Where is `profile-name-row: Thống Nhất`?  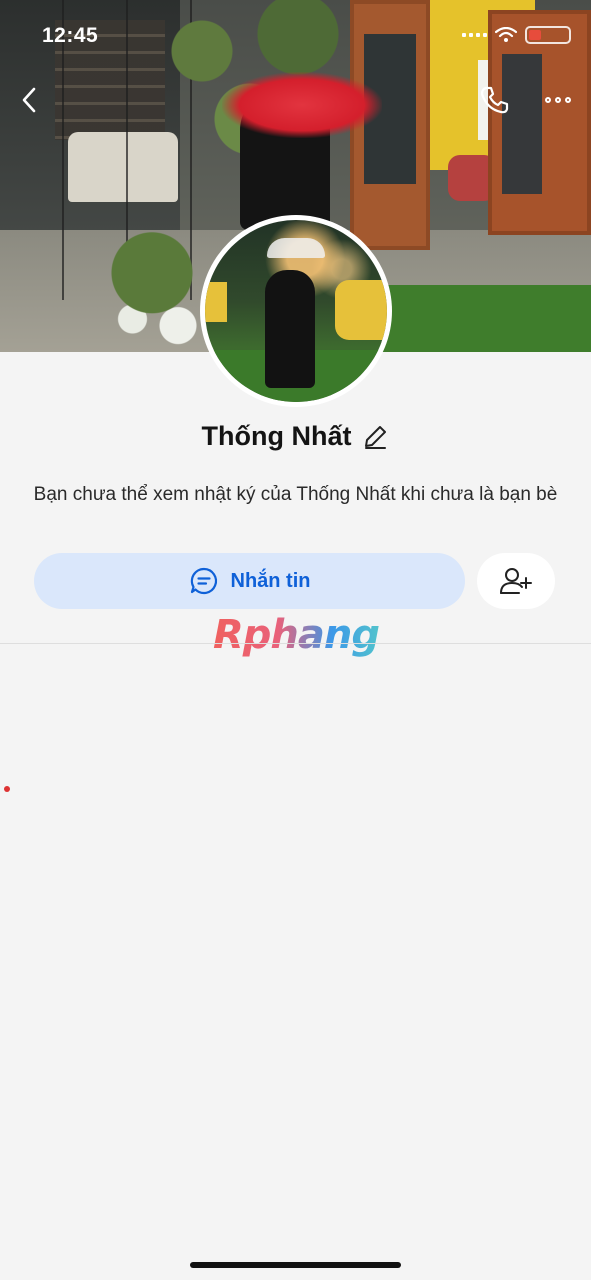
profile-name-row: Thống Nhất is located at coordinates (295, 436).